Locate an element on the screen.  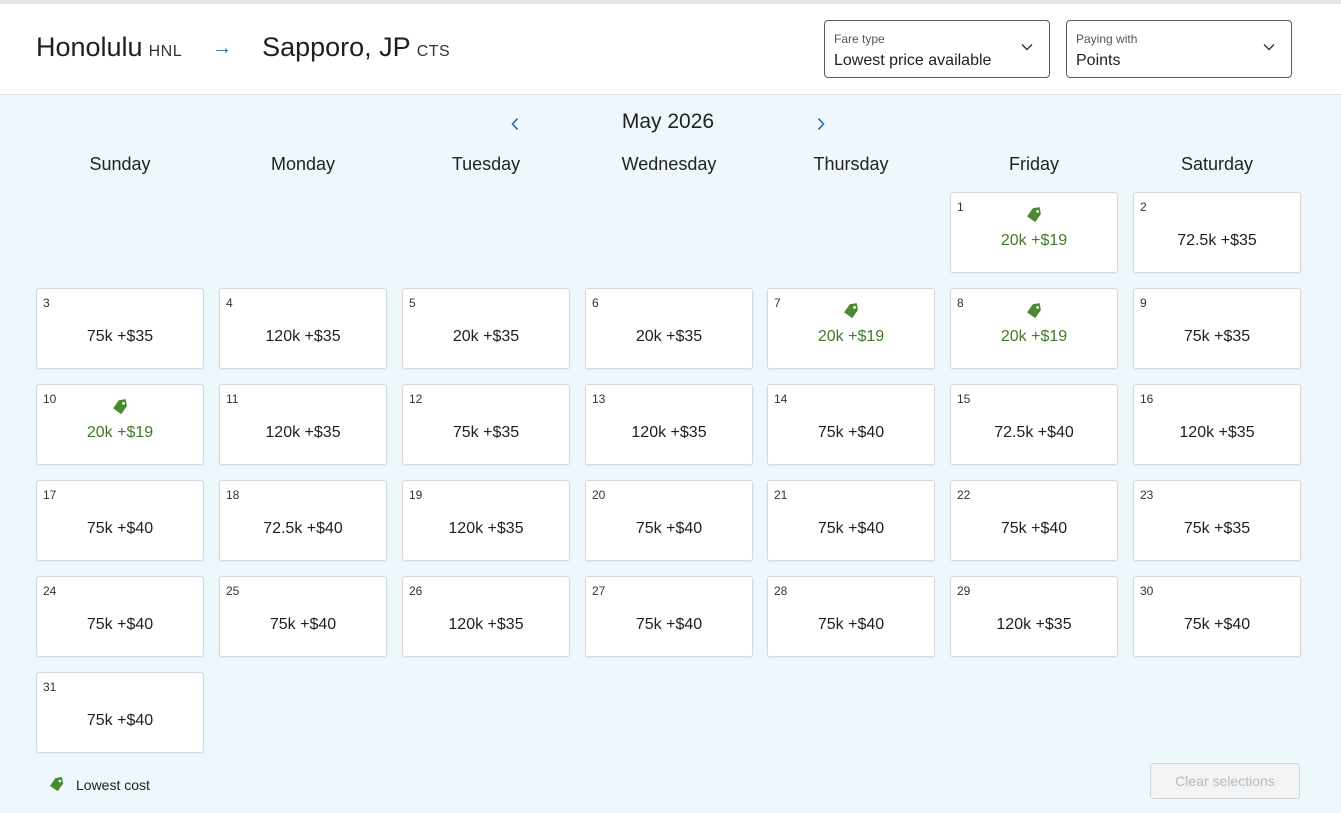
calendar-day-cell: 7 20k +$19 is located at coordinates (851, 328).